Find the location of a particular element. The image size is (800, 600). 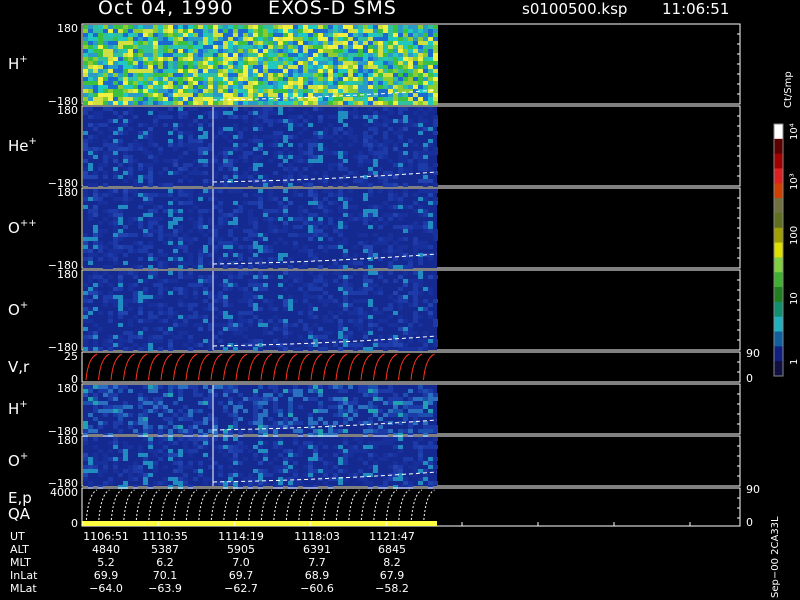

panel-4-trace is located at coordinates (216, 367).